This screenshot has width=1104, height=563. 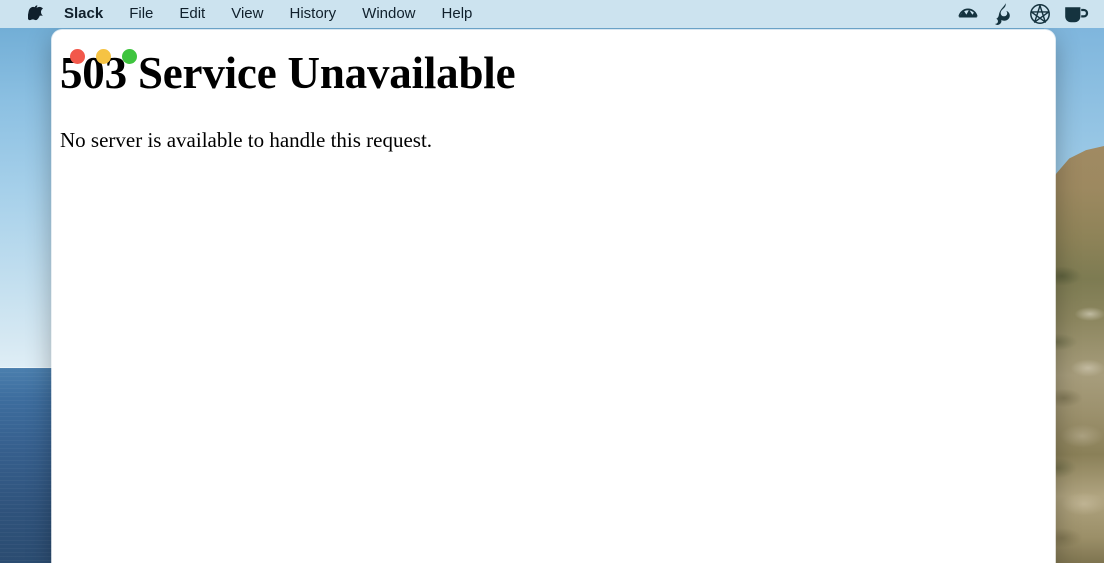 What do you see at coordinates (968, 14) in the screenshot?
I see `mountain-circle-icon` at bounding box center [968, 14].